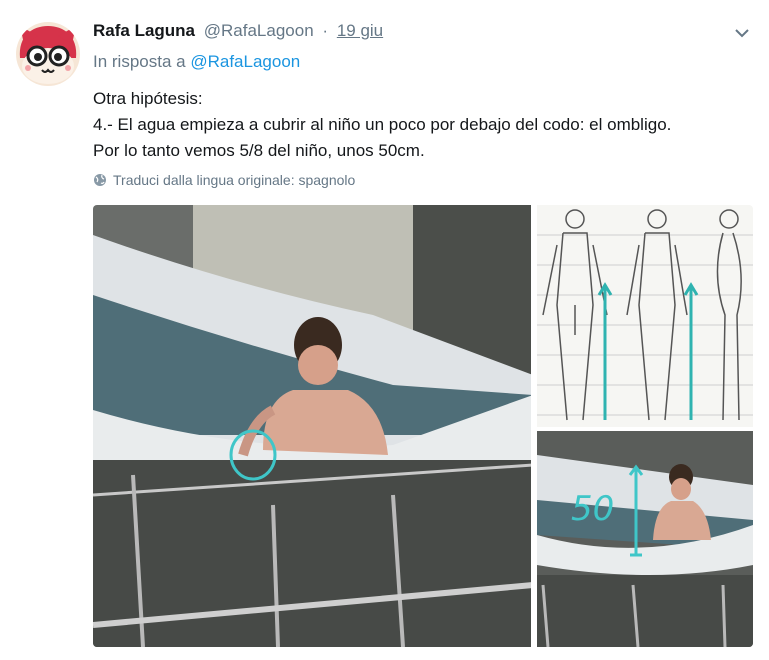  What do you see at coordinates (139, 61) in the screenshot?
I see `reply-prefix: In risposta a` at bounding box center [139, 61].